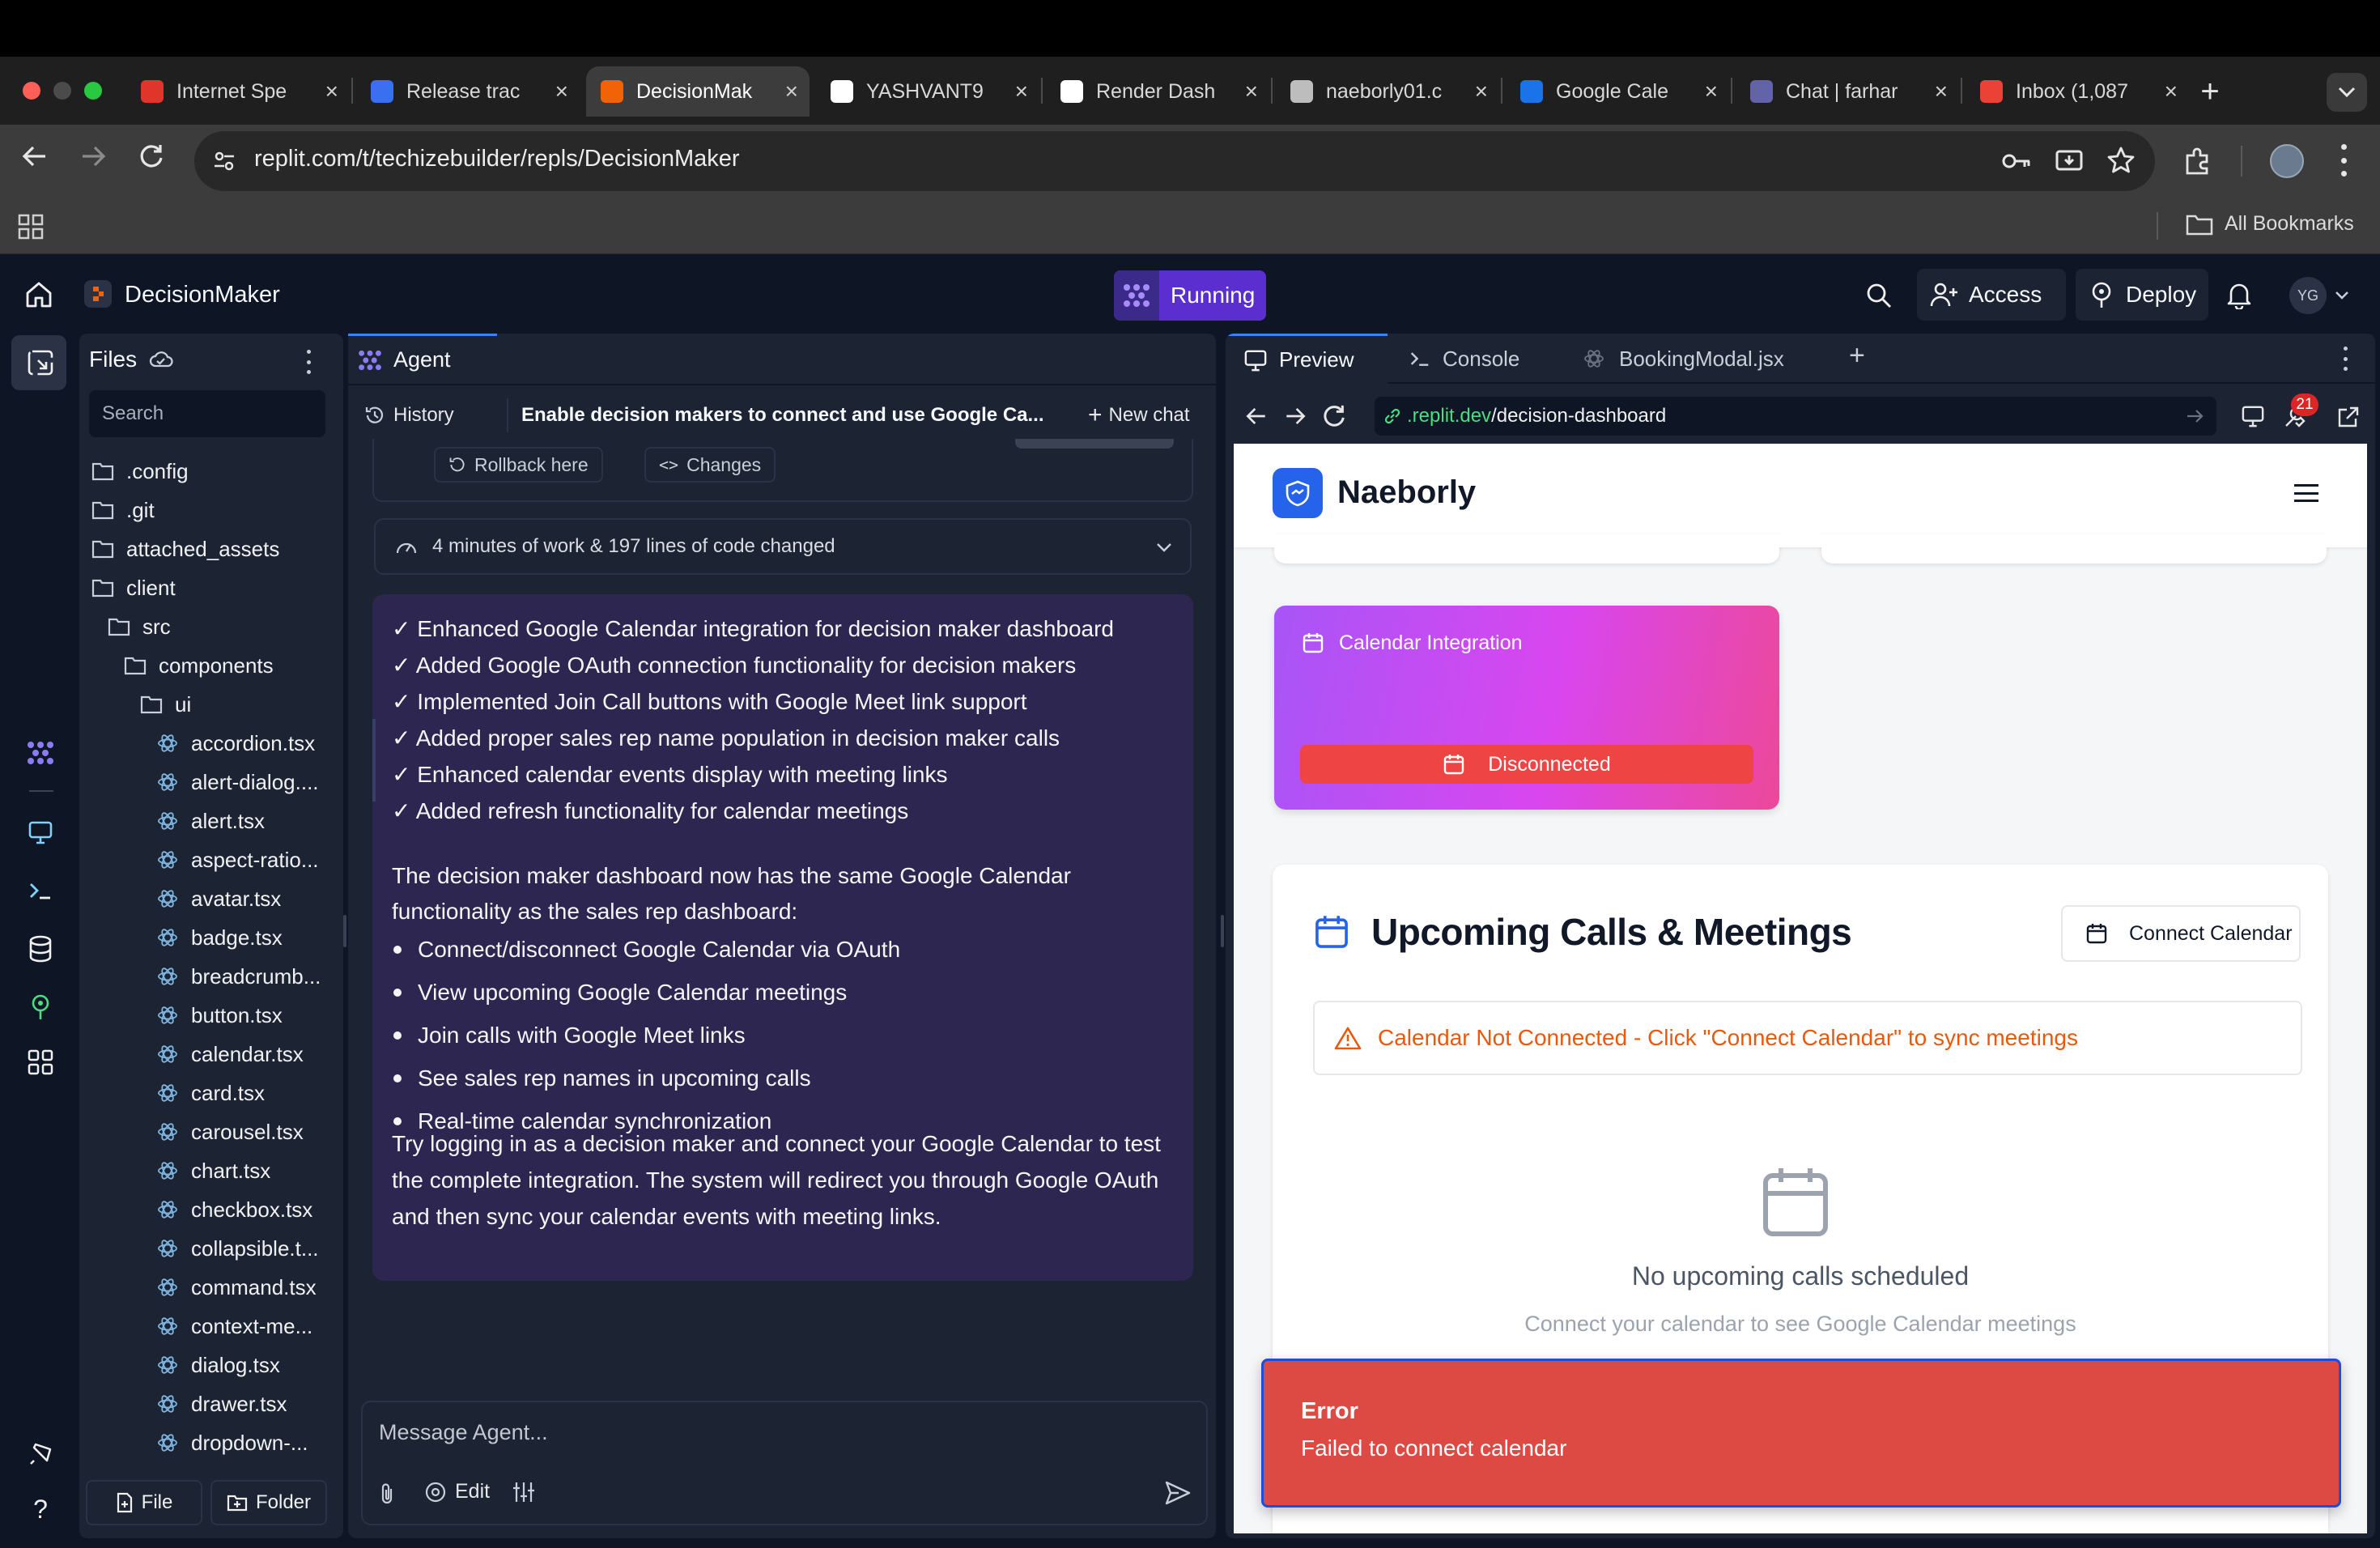  What do you see at coordinates (40, 1454) in the screenshot?
I see `whats-new-icon` at bounding box center [40, 1454].